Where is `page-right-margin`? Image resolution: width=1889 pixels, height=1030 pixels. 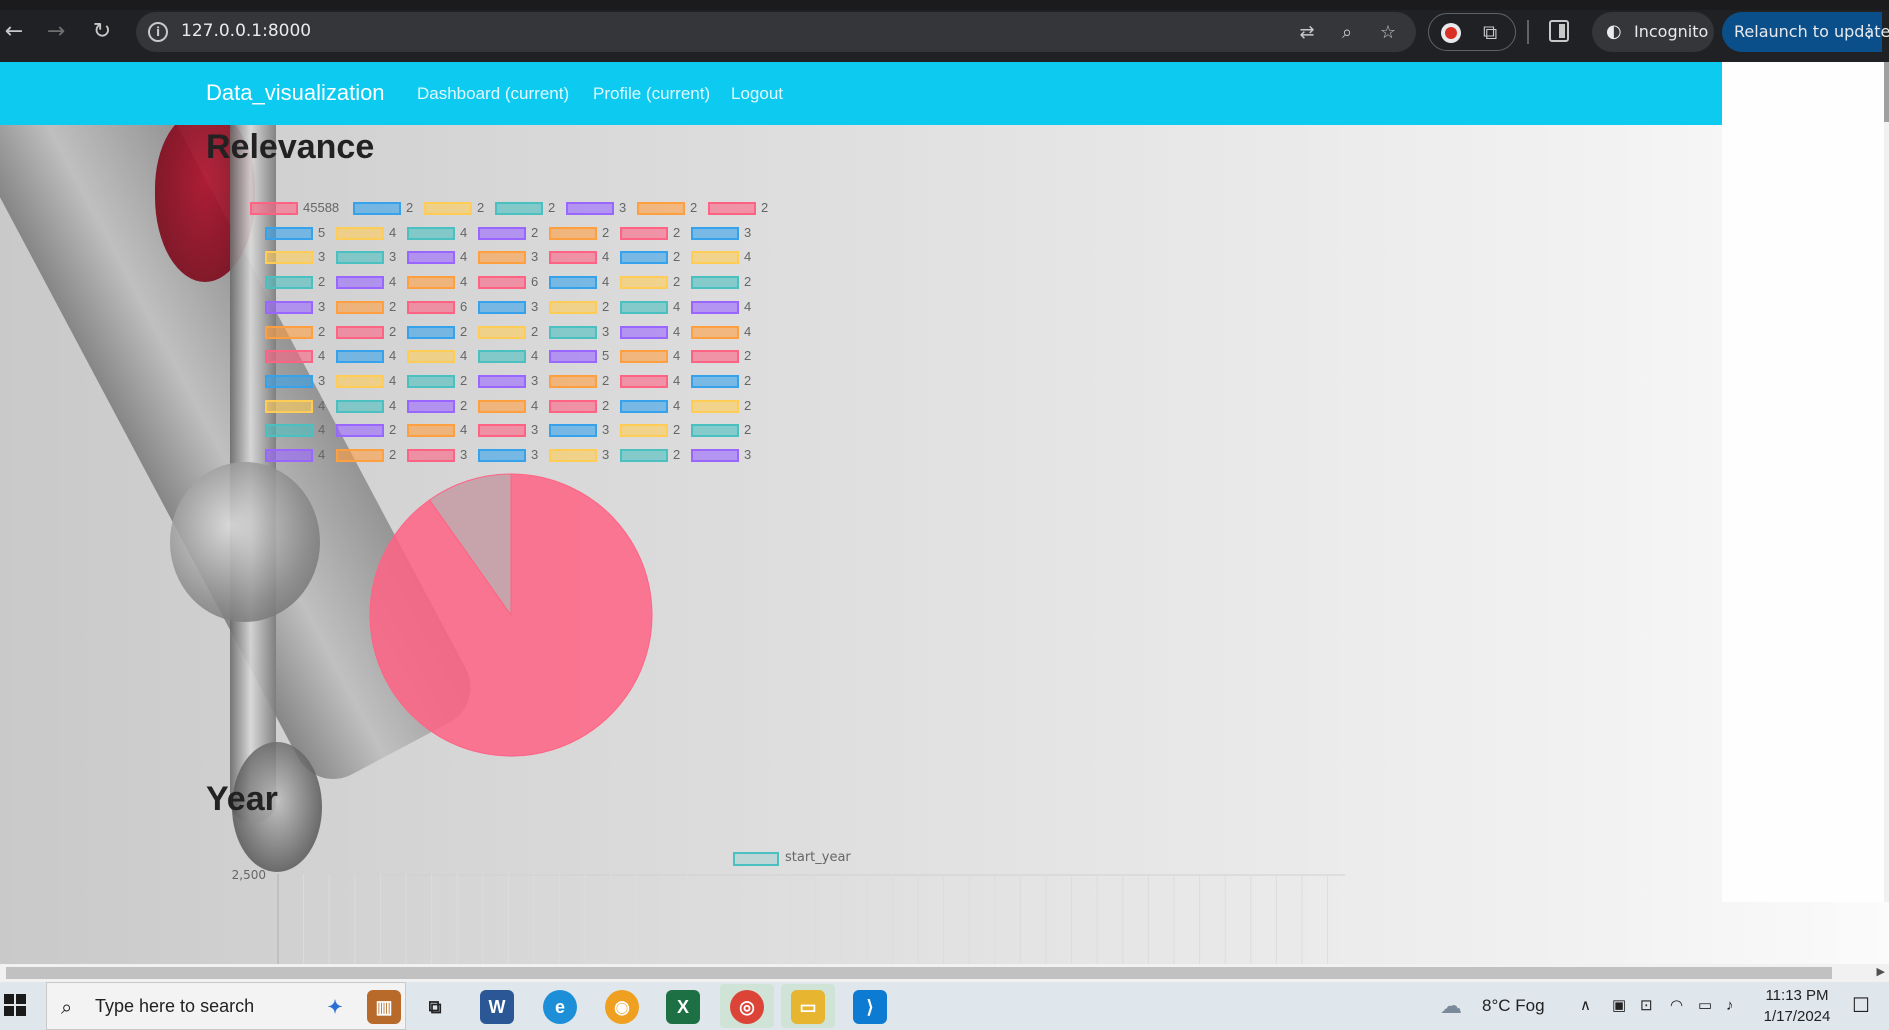
page-right-margin is located at coordinates (1805, 482).